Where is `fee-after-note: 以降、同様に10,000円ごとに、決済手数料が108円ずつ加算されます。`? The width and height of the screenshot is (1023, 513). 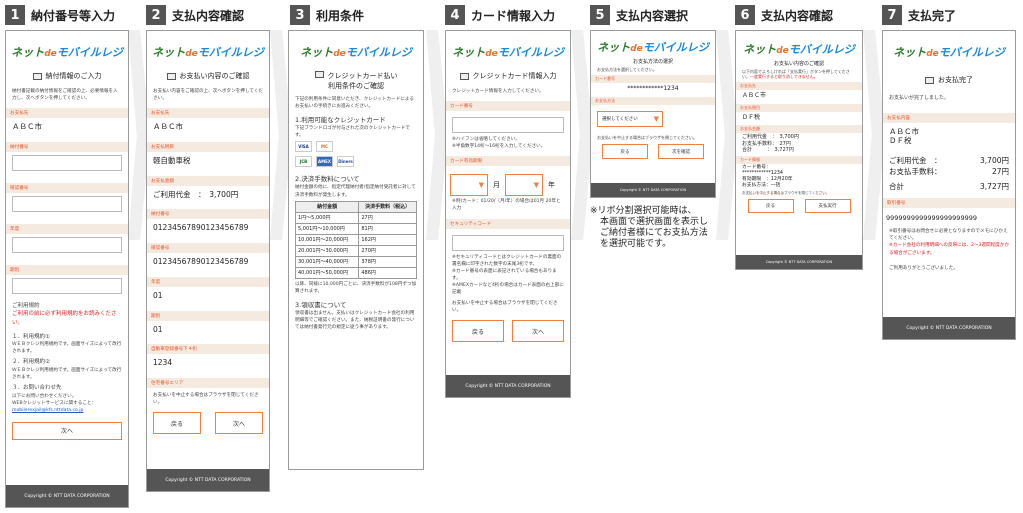 fee-after-note: 以降、同様に10,000円ごとに、決済手数料が108円ずつ加算されます。 is located at coordinates (356, 287).